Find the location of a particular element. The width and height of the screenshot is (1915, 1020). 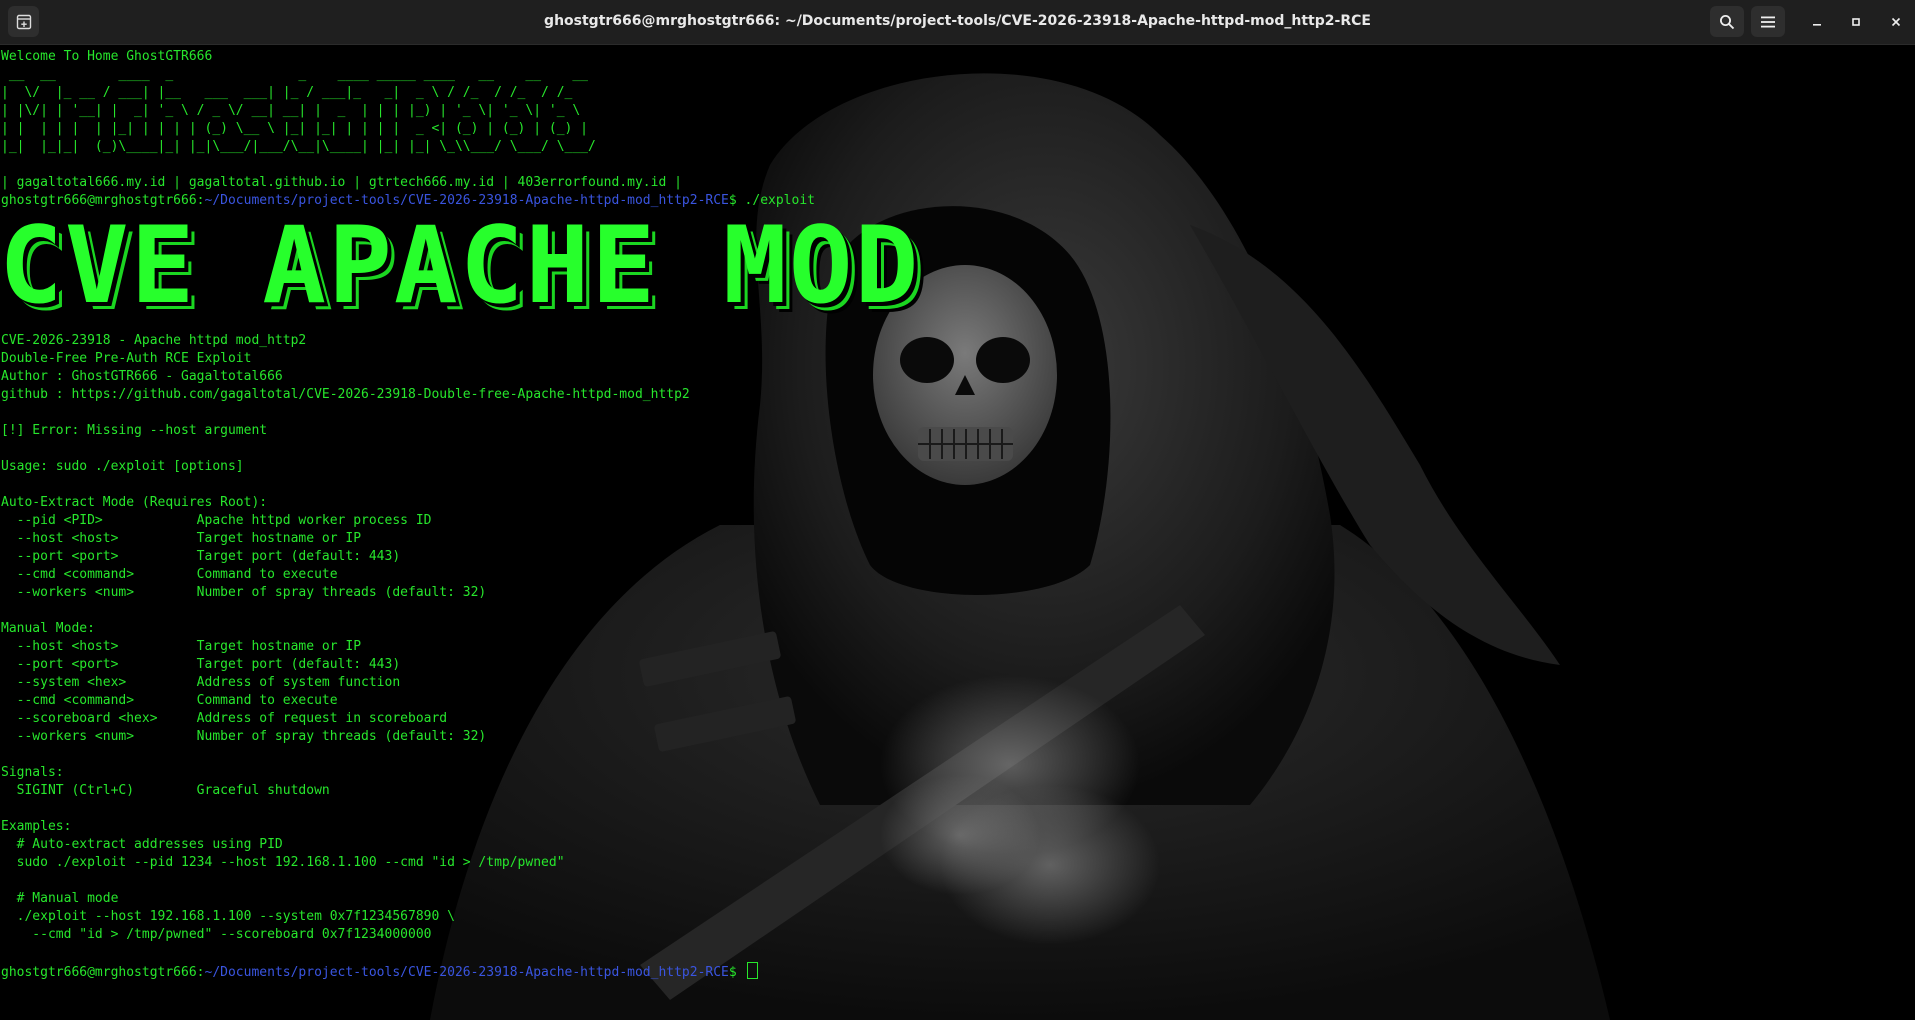

output-line: CVE-2026-23918 - Apache httpd mod_http2 is located at coordinates (154, 340).